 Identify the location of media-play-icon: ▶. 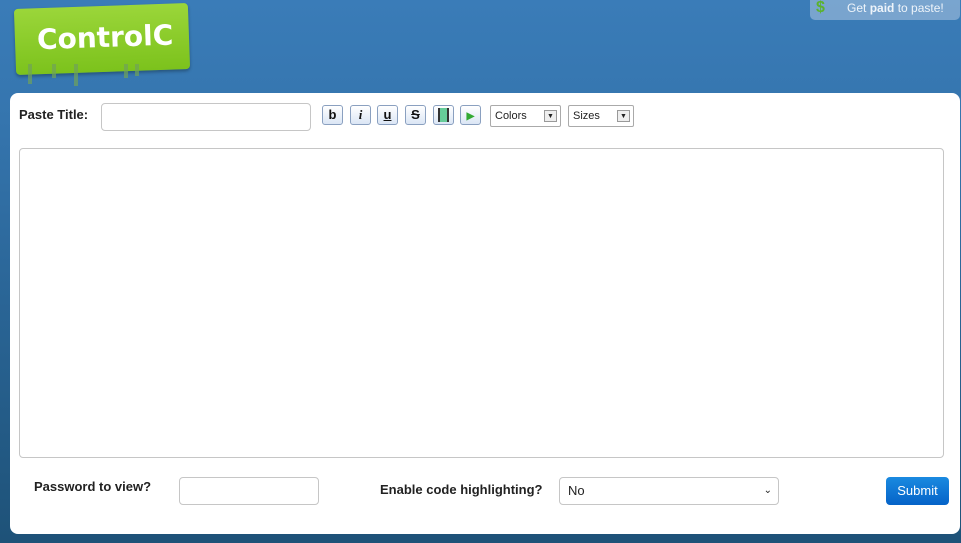
(470, 116).